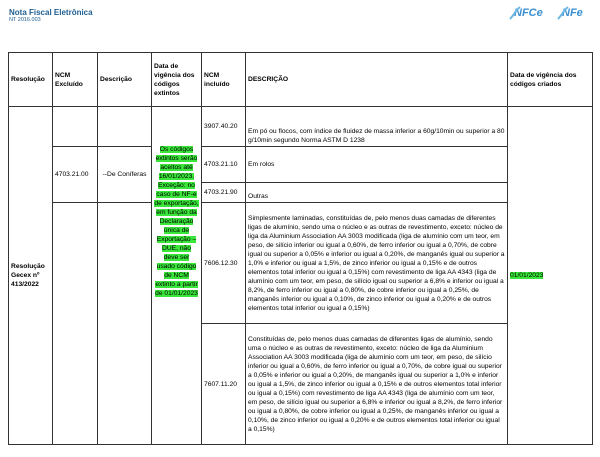 The width and height of the screenshot is (600, 457). What do you see at coordinates (550, 275) in the screenshot?
I see `data-criados-cell: 01/01/2023` at bounding box center [550, 275].